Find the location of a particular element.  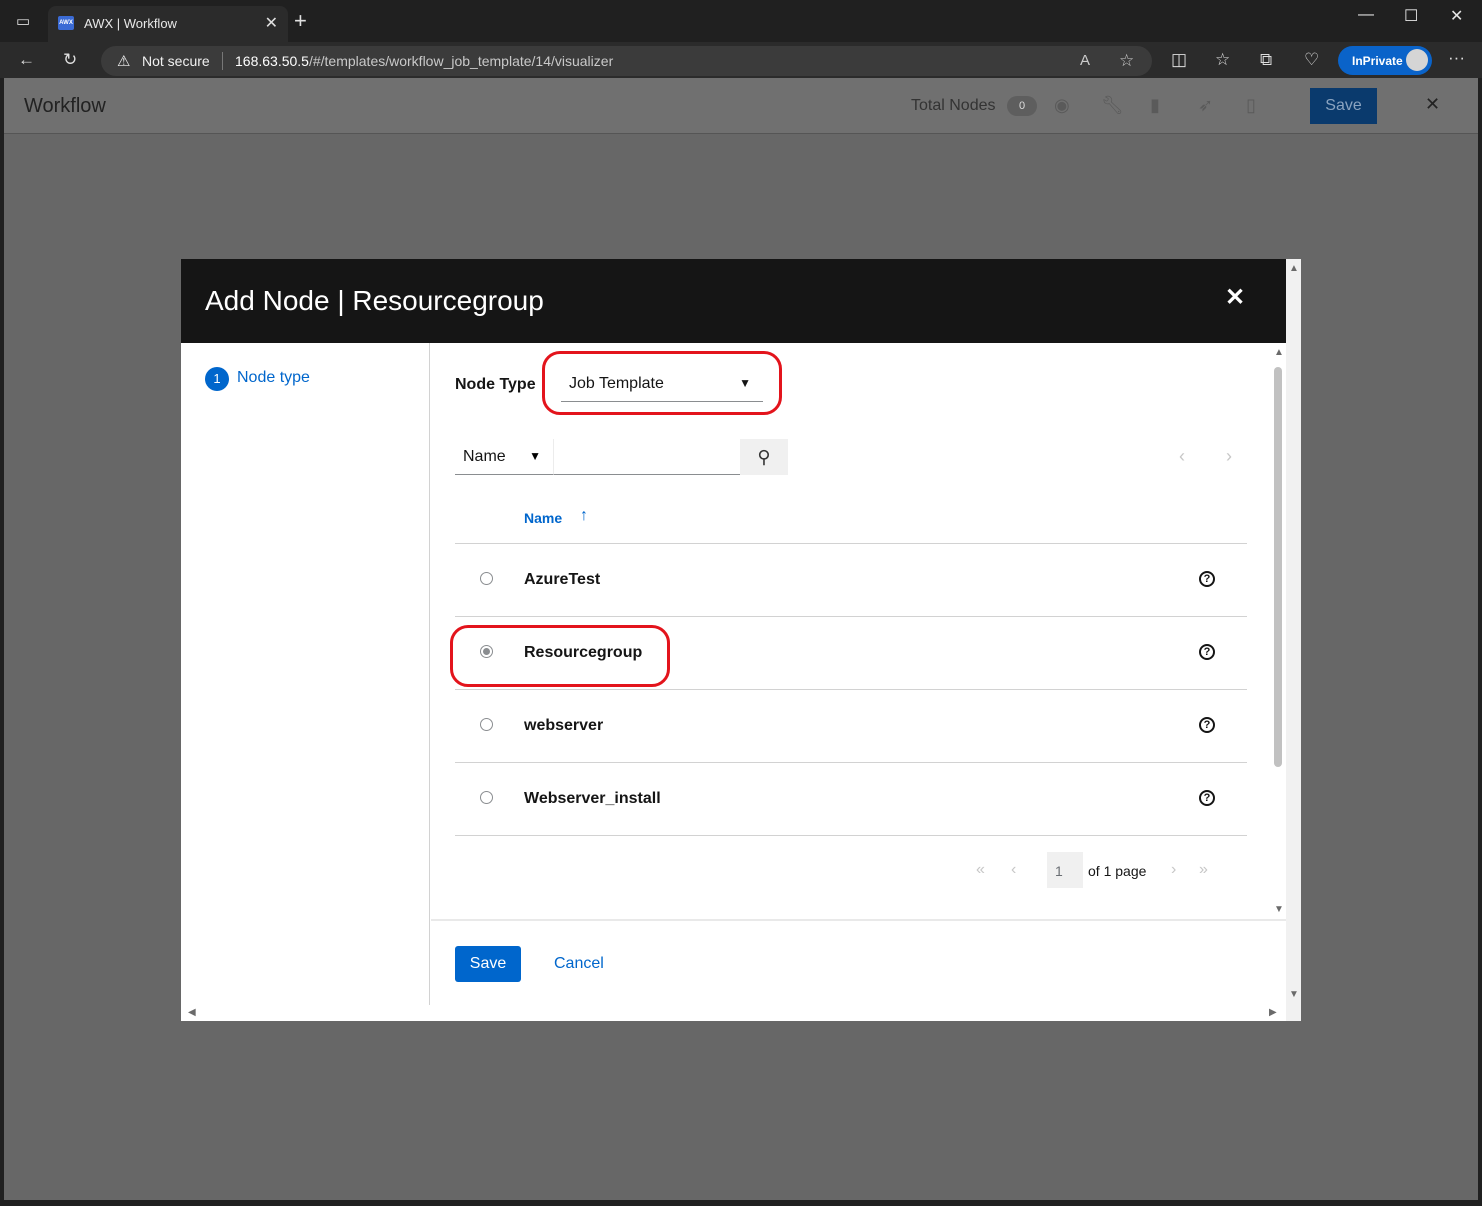

save-button: Save is located at coordinates (488, 964).